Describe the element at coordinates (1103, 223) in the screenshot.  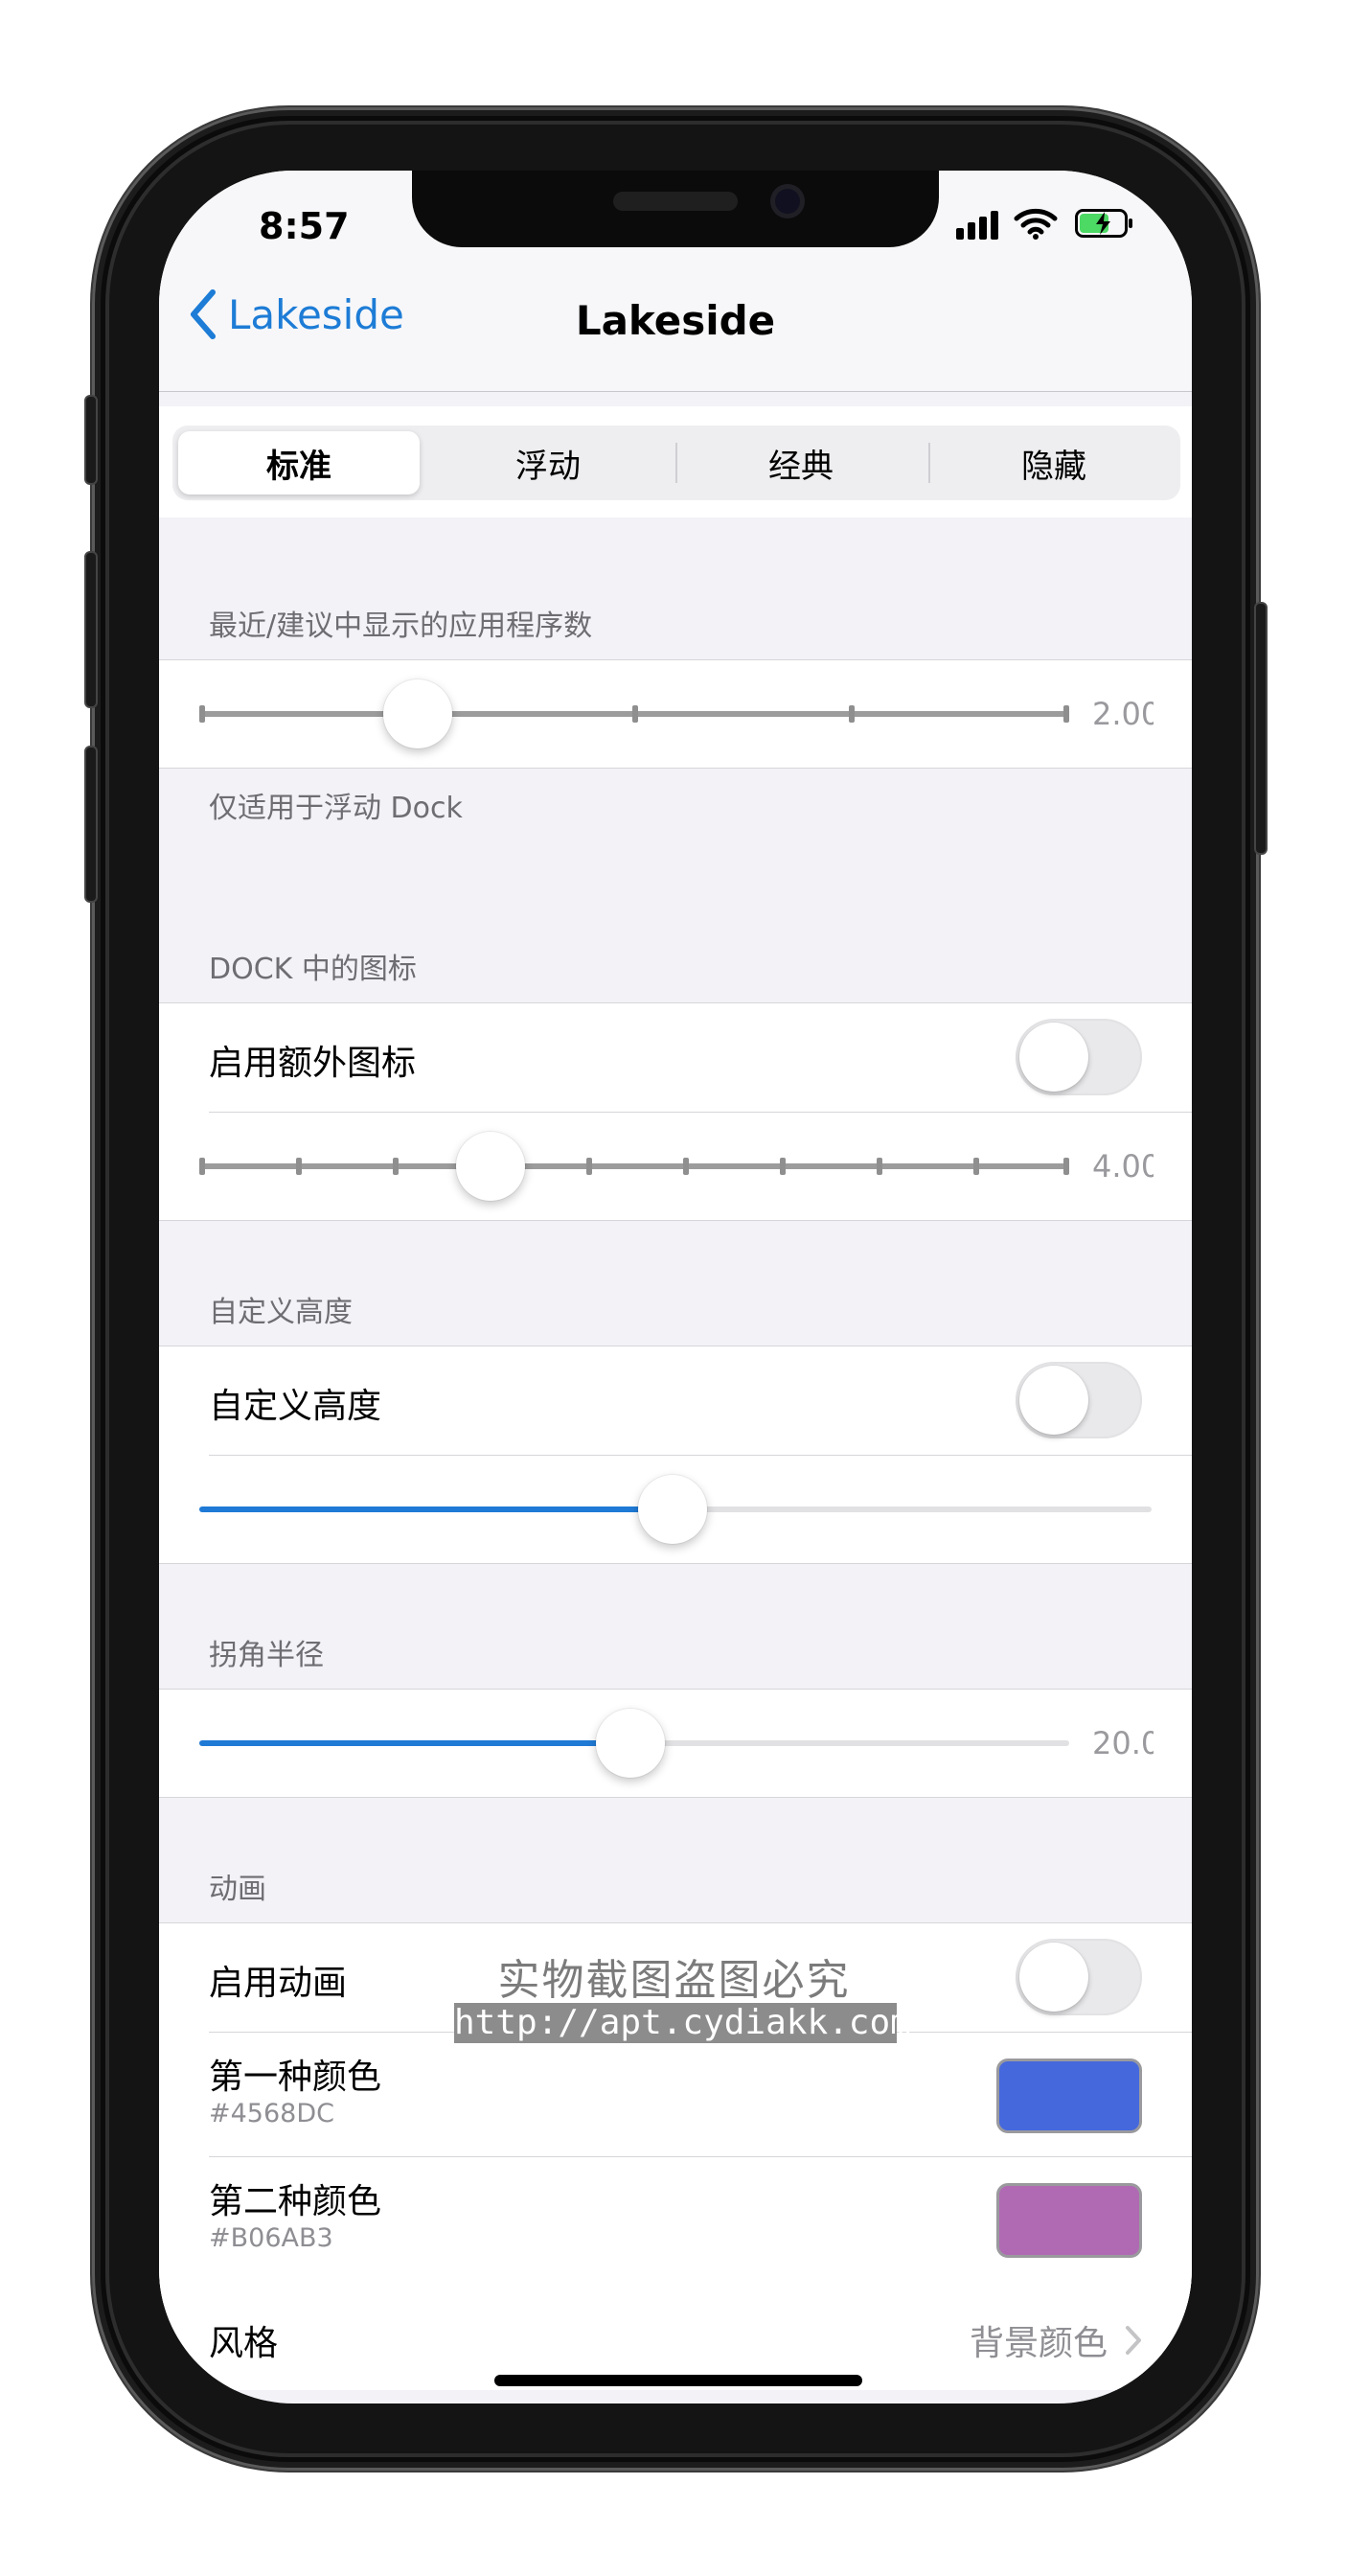
I see `battery-charging-icon` at that location.